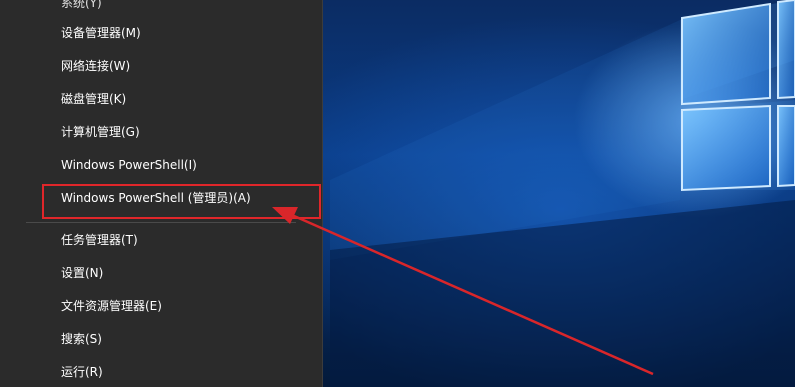  What do you see at coordinates (161, 222) in the screenshot?
I see `menu-separator` at bounding box center [161, 222].